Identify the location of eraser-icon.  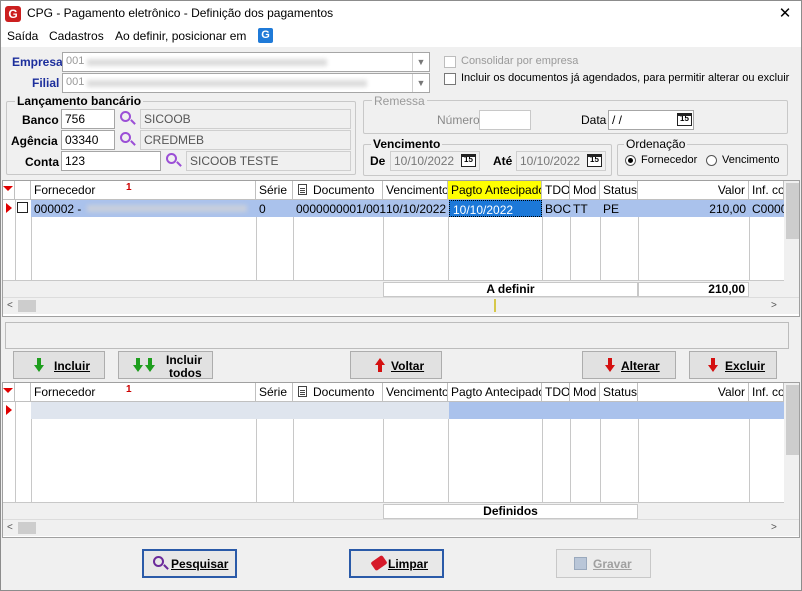
(379, 563).